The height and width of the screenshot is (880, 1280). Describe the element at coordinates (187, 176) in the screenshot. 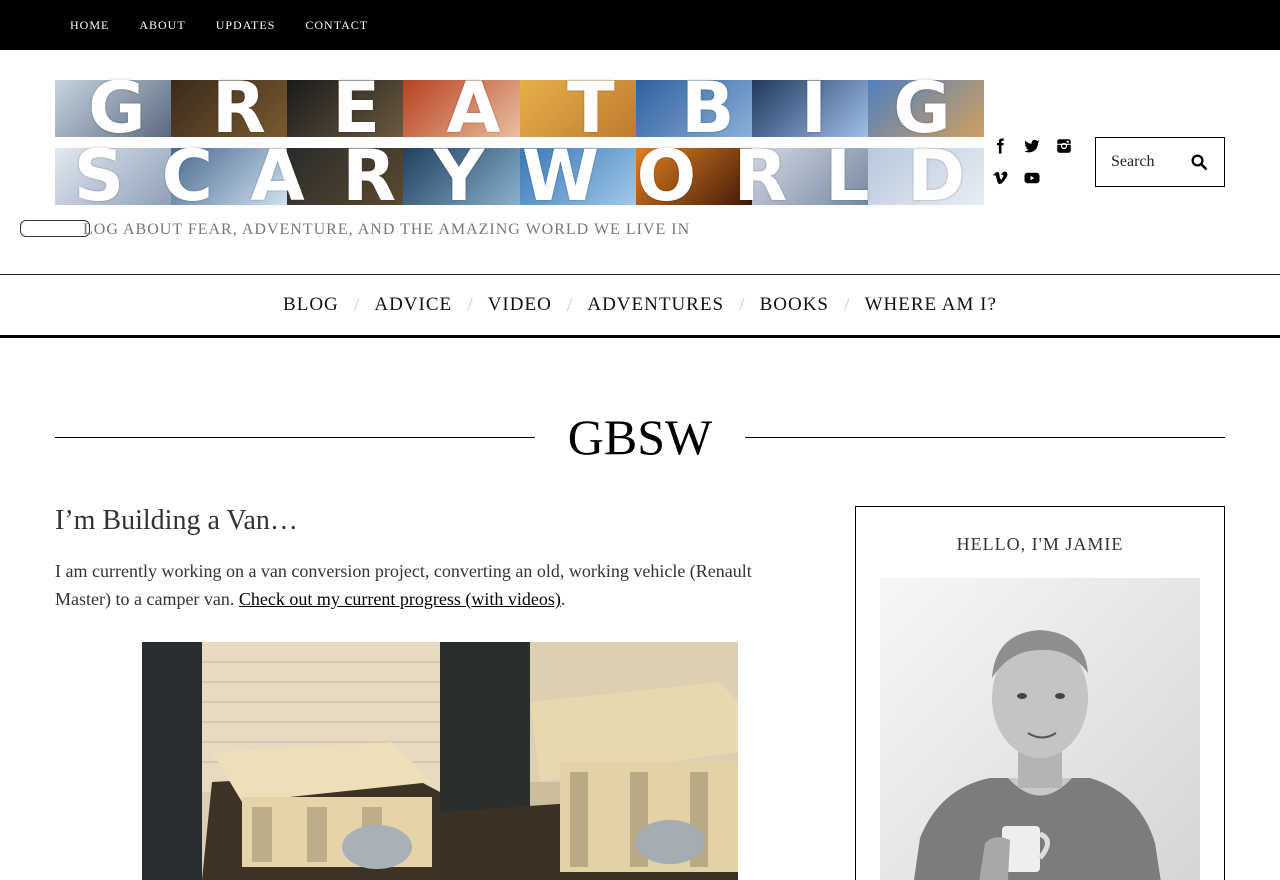

I see `banner-line2-letter: C` at that location.